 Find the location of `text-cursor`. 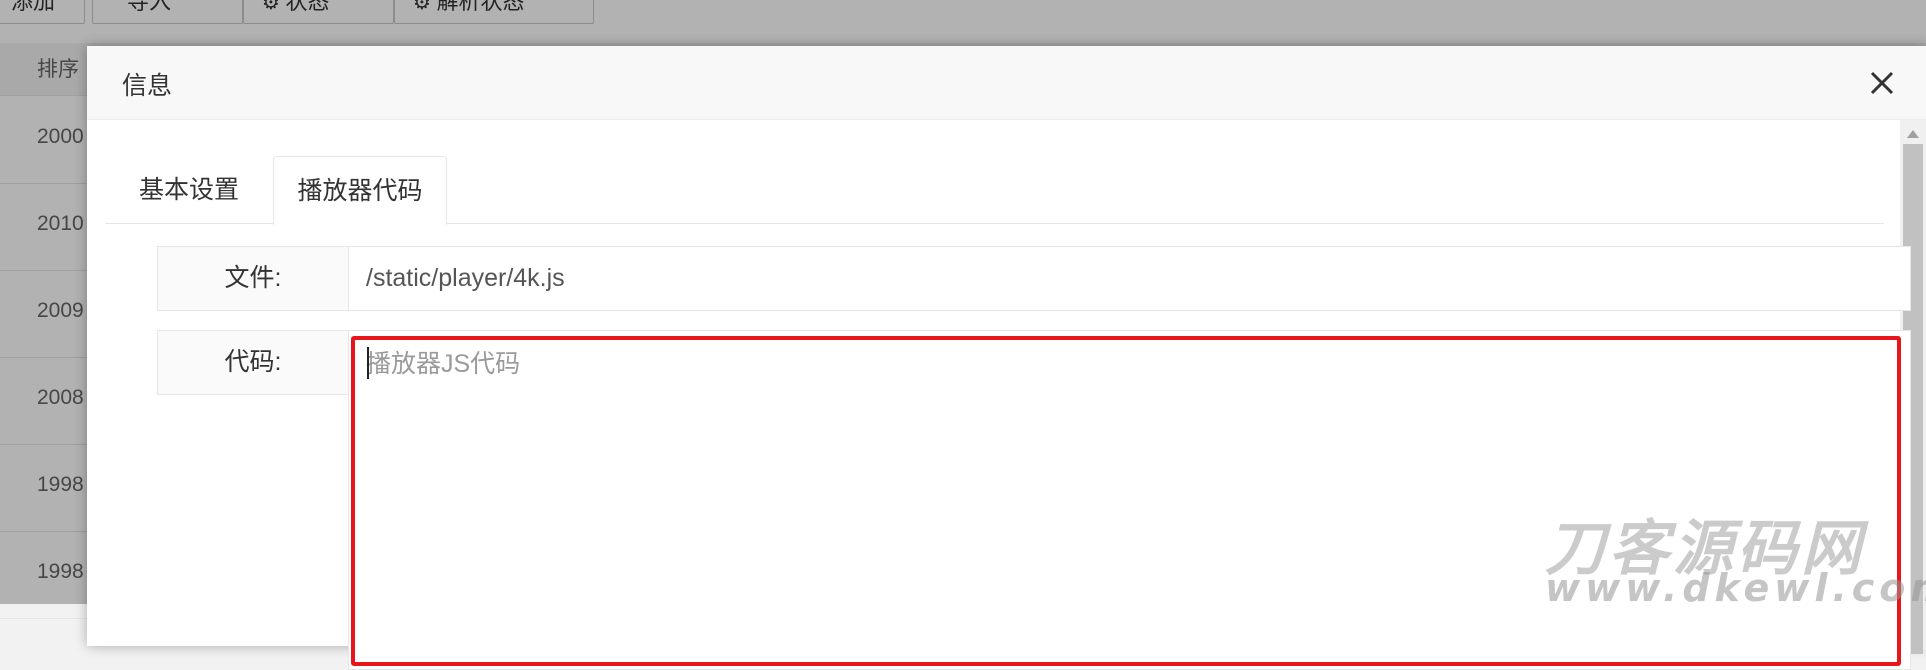

text-cursor is located at coordinates (368, 363).